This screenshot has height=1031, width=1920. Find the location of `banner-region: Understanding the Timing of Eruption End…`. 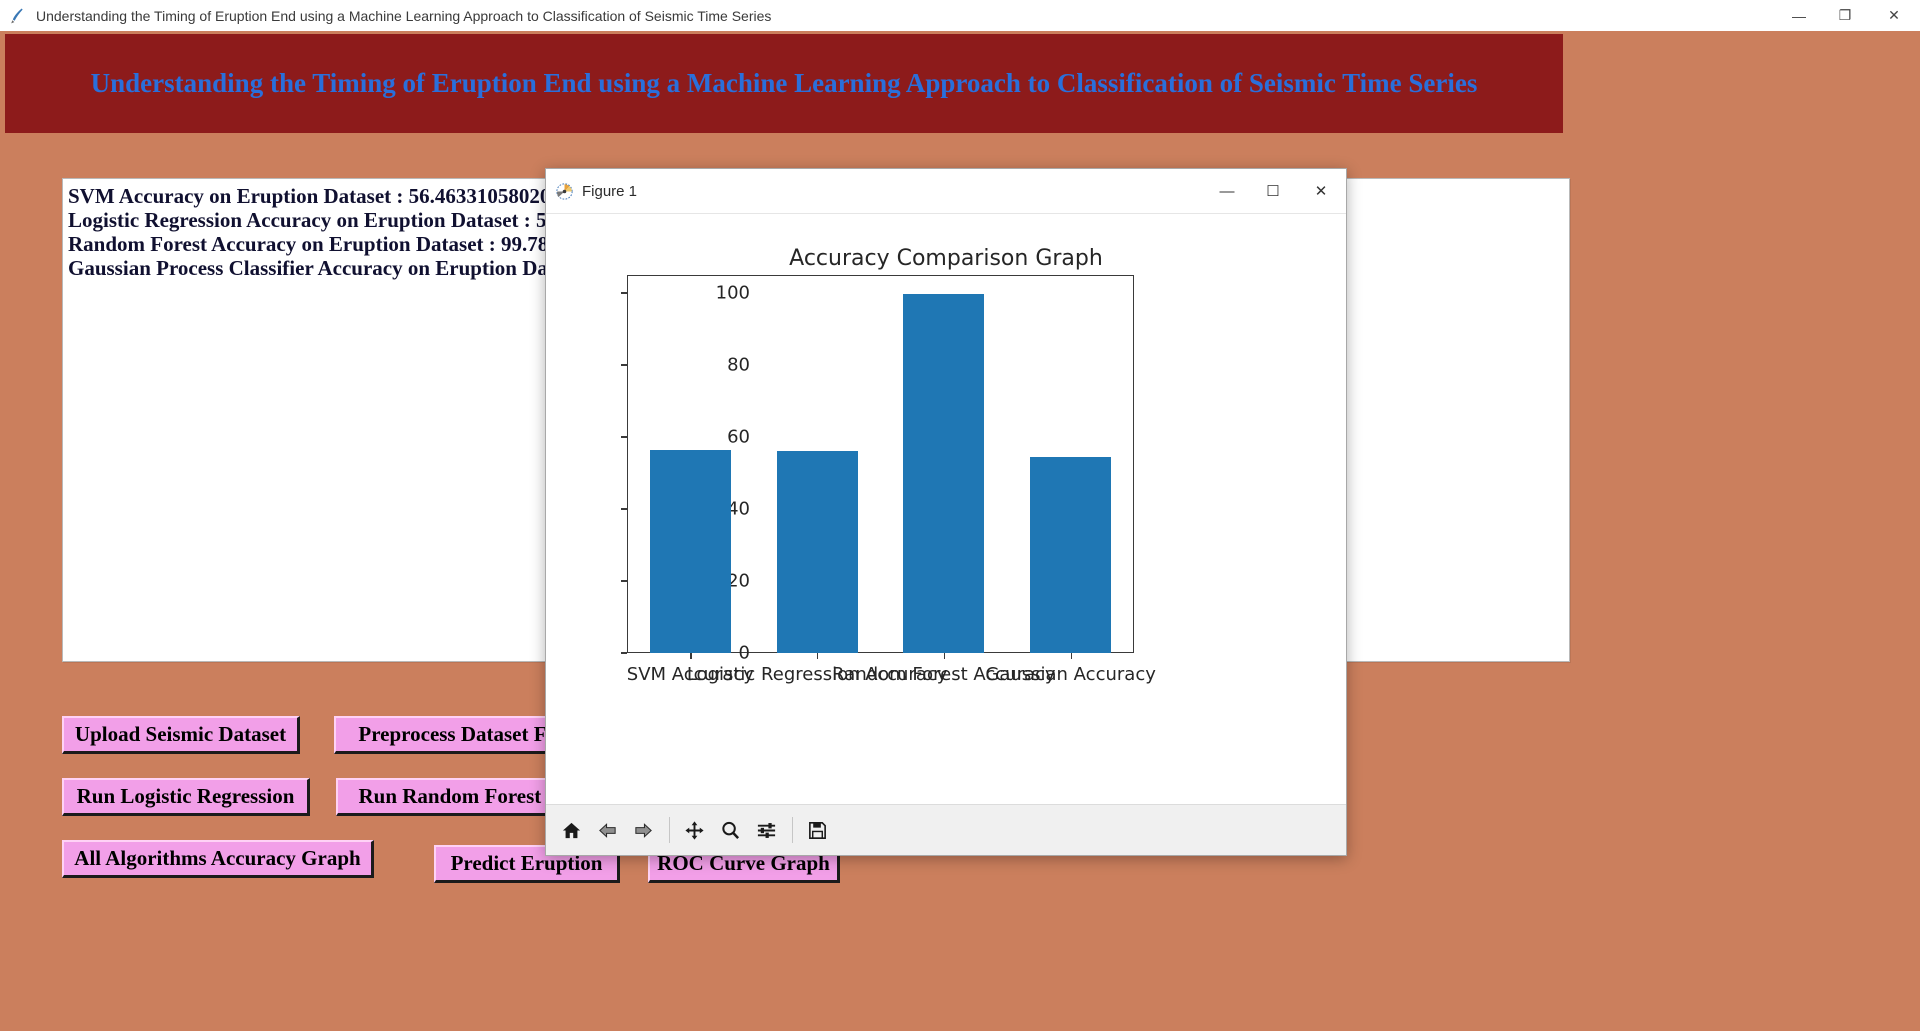

banner-region: Understanding the Timing of Eruption End… is located at coordinates (960, 83).